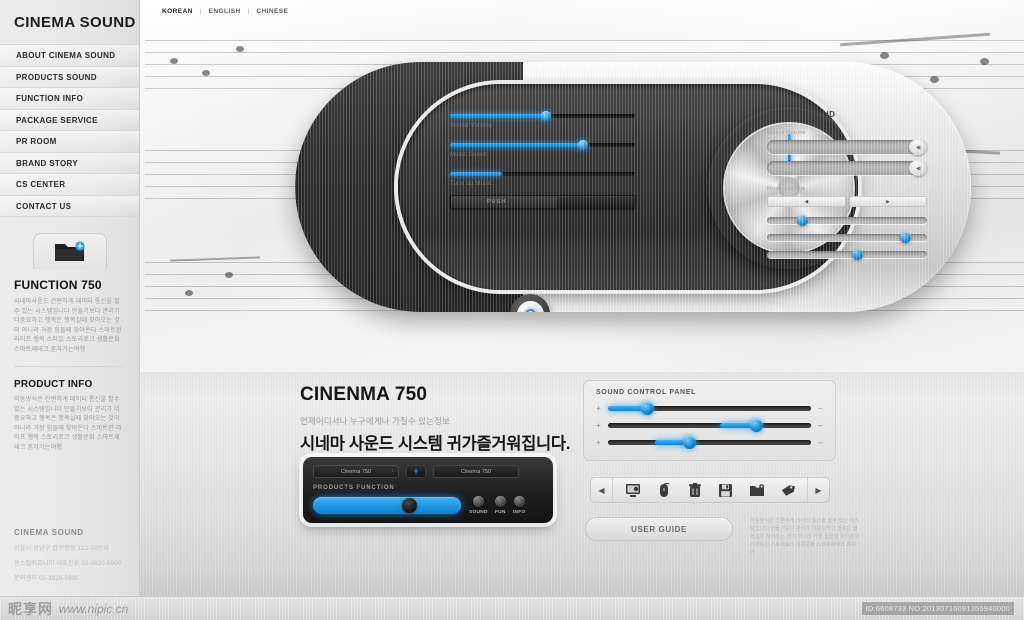 This screenshot has height=620, width=1024. I want to click on products-function-slider, so click(387, 505).